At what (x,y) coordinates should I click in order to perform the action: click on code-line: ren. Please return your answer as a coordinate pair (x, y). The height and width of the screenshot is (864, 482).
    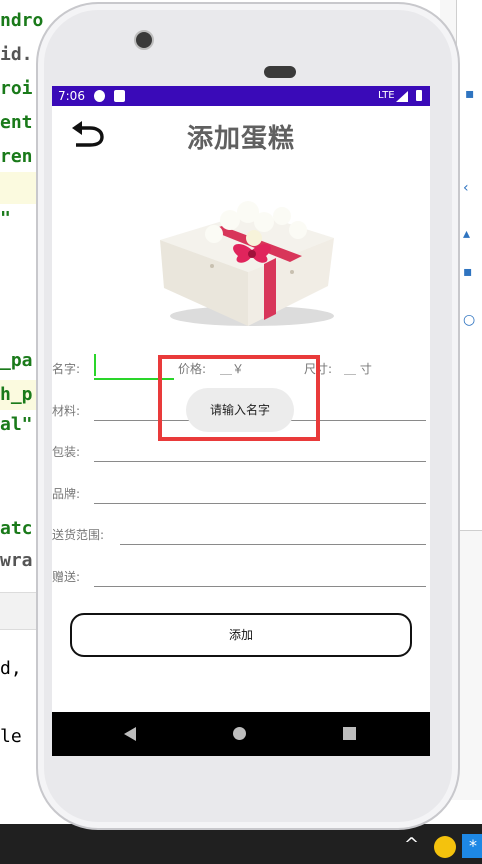
    Looking at the image, I should click on (16, 156).